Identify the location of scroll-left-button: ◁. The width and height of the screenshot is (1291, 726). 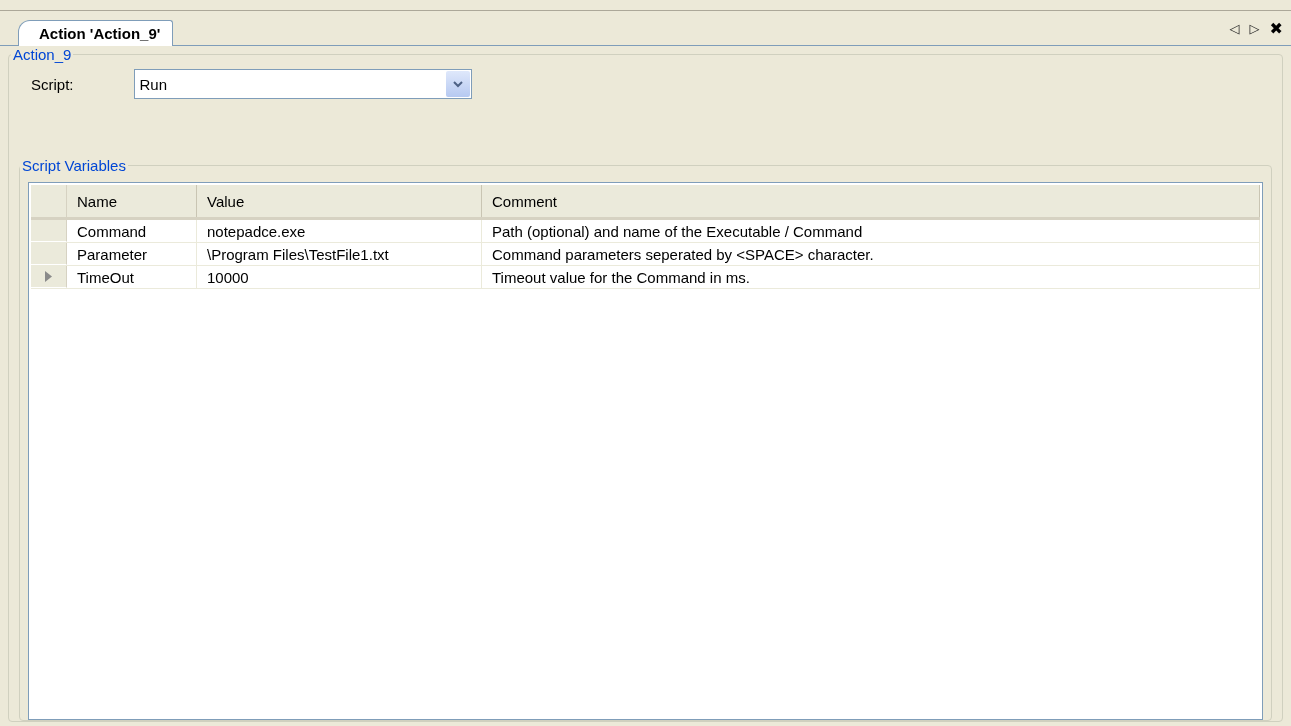
(1234, 28).